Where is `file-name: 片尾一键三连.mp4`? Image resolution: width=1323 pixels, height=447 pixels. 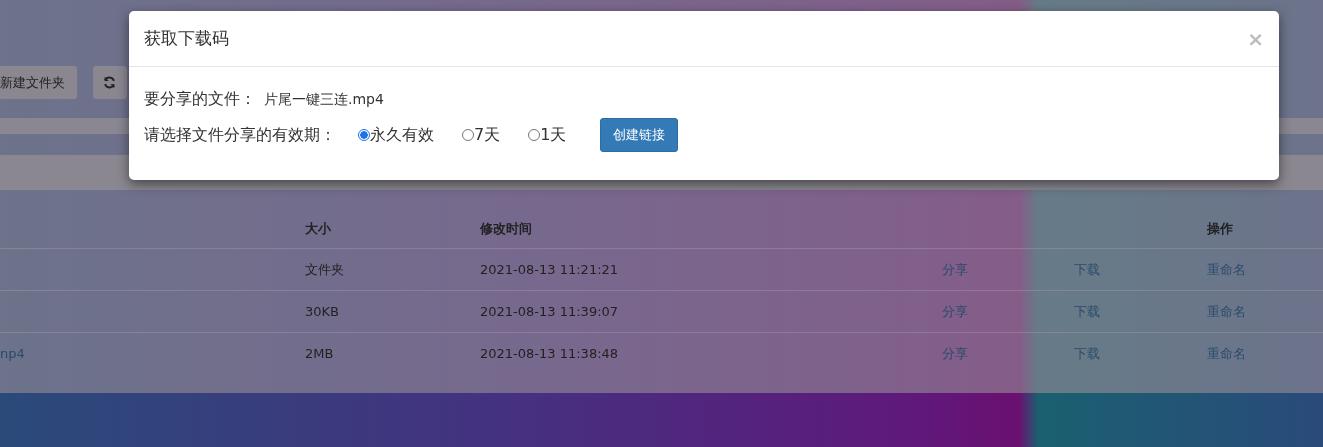 file-name: 片尾一键三连.mp4 is located at coordinates (324, 99).